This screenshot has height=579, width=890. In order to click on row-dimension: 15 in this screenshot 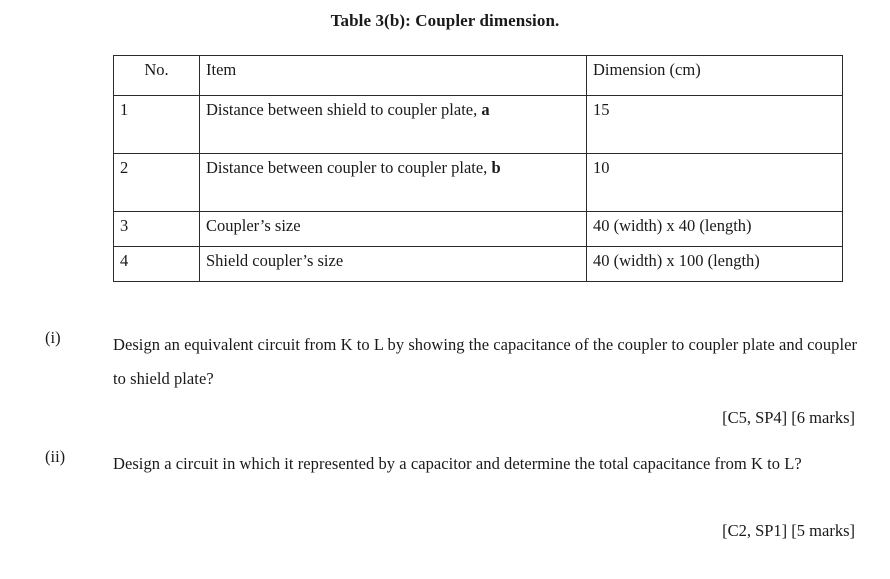, I will do `click(714, 124)`.